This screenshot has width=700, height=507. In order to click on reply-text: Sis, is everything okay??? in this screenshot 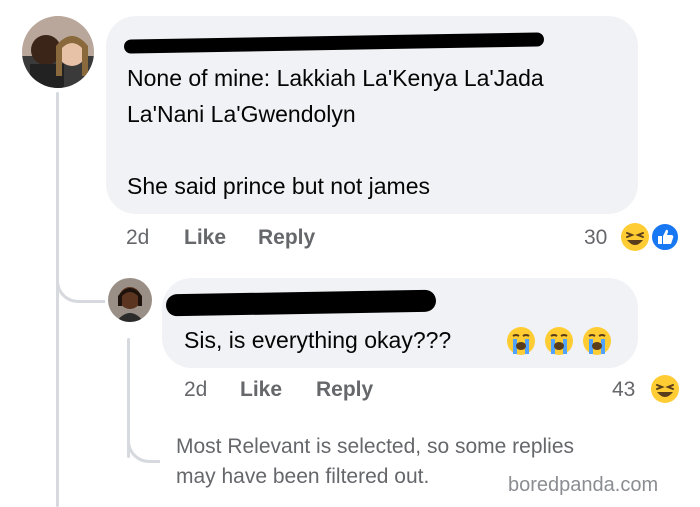, I will do `click(318, 340)`.